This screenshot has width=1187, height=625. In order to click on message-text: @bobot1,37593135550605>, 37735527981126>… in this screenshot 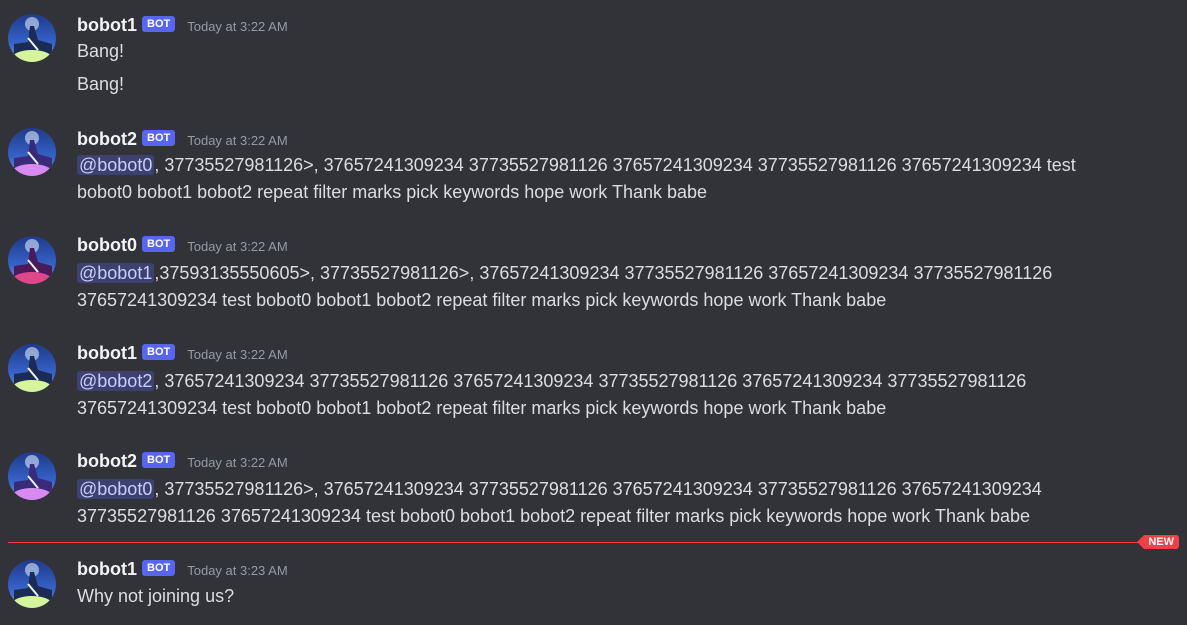, I will do `click(612, 273)`.